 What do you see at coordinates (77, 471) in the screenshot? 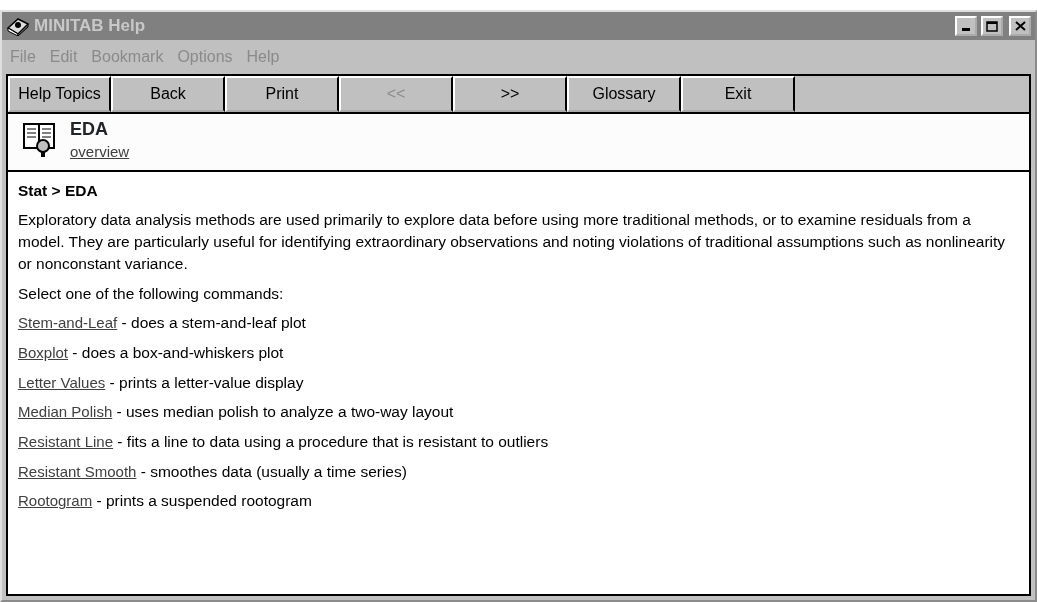
I see `command-link: Resistant Smooth` at bounding box center [77, 471].